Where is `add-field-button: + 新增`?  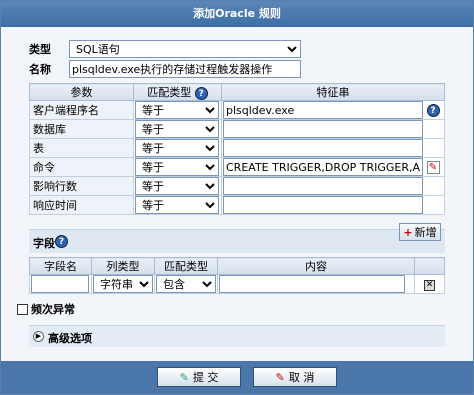 add-field-button: + 新增 is located at coordinates (420, 232).